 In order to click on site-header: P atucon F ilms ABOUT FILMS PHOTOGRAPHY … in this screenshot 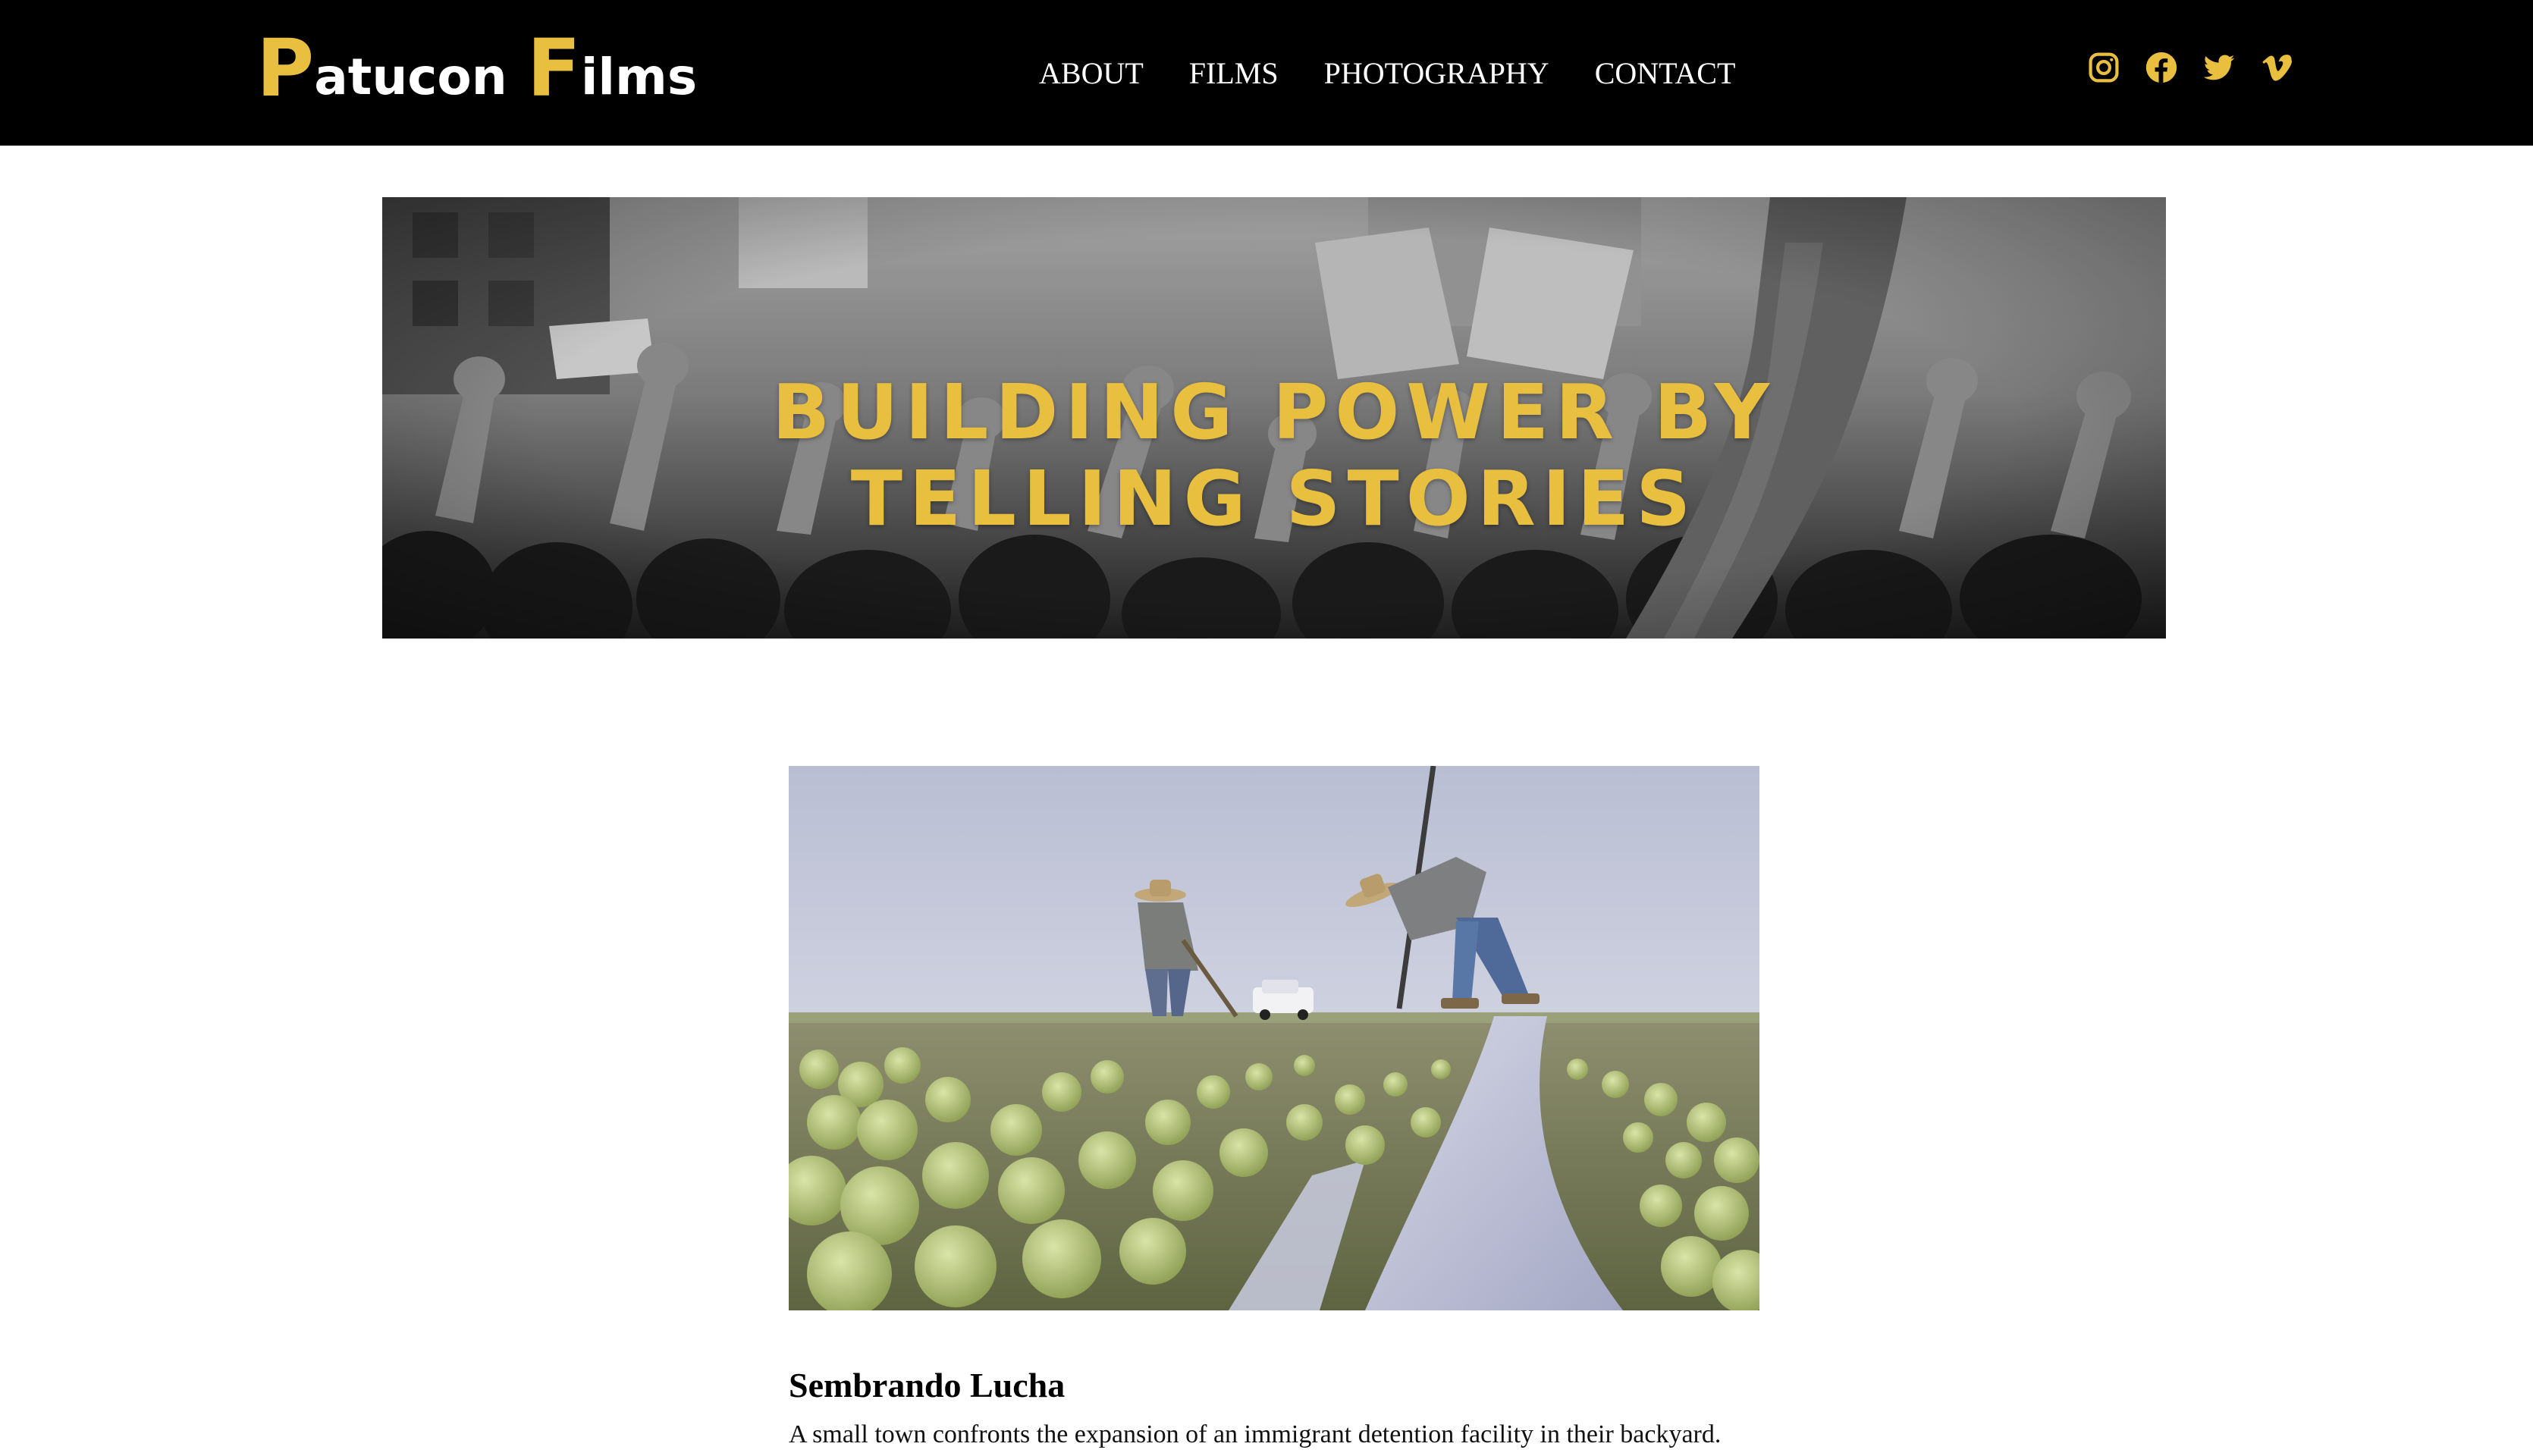, I will do `click(1266, 73)`.